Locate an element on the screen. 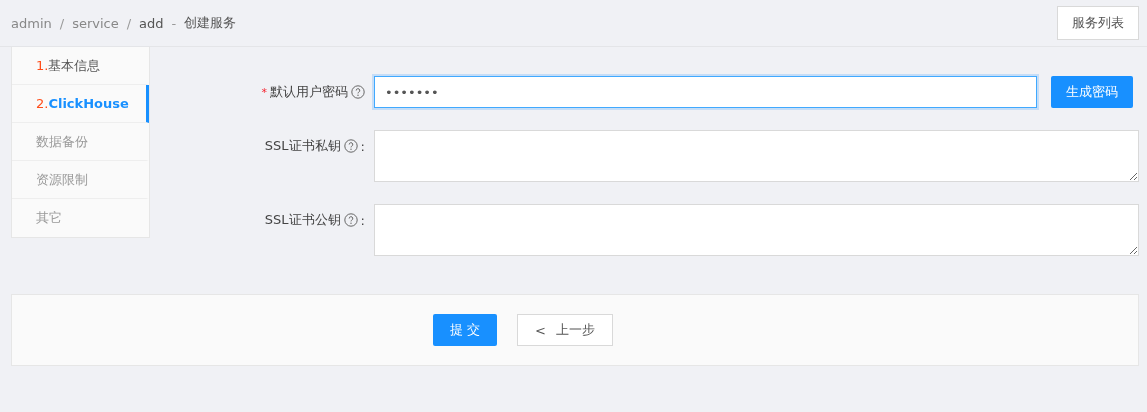  step-item: 1.基本信息 is located at coordinates (80, 66).